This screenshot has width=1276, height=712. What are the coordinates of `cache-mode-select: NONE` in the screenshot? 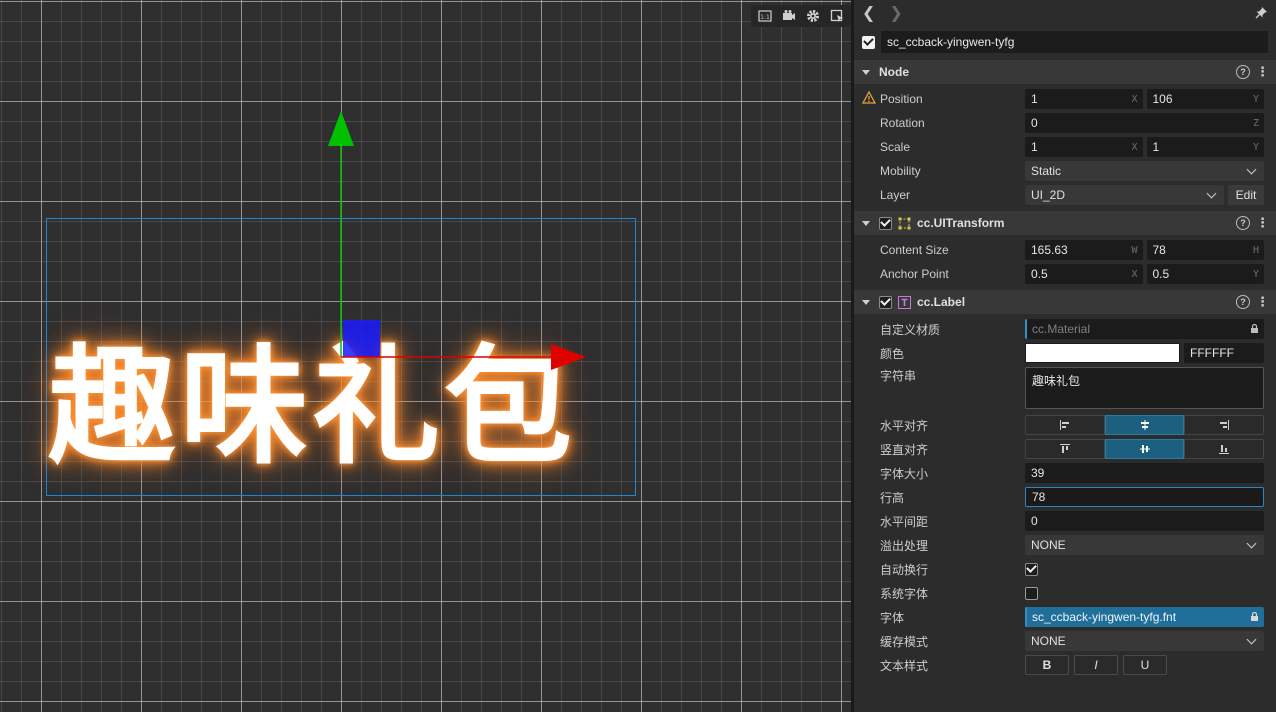 It's located at (1144, 641).